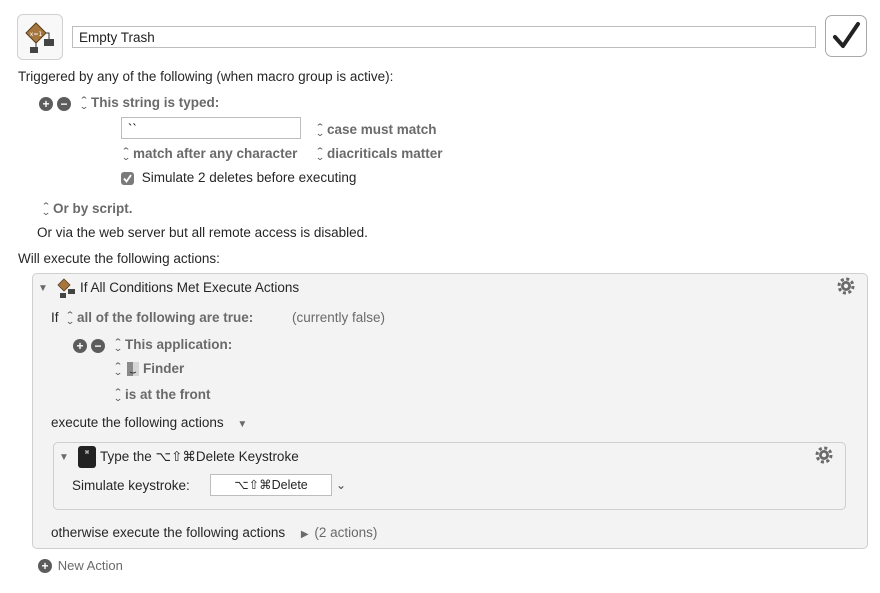 Image resolution: width=880 pixels, height=593 pixels. Describe the element at coordinates (179, 344) in the screenshot. I see `condition-type-label: This application:` at that location.